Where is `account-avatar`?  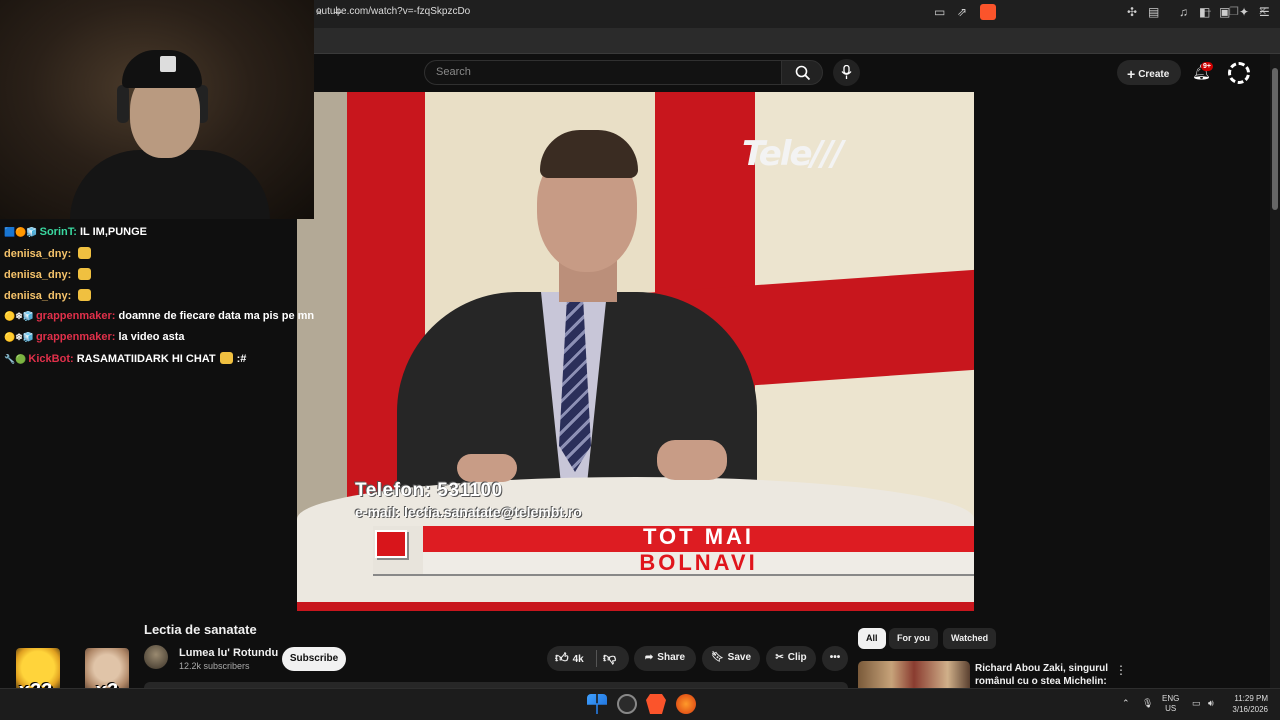
account-avatar is located at coordinates (1239, 73).